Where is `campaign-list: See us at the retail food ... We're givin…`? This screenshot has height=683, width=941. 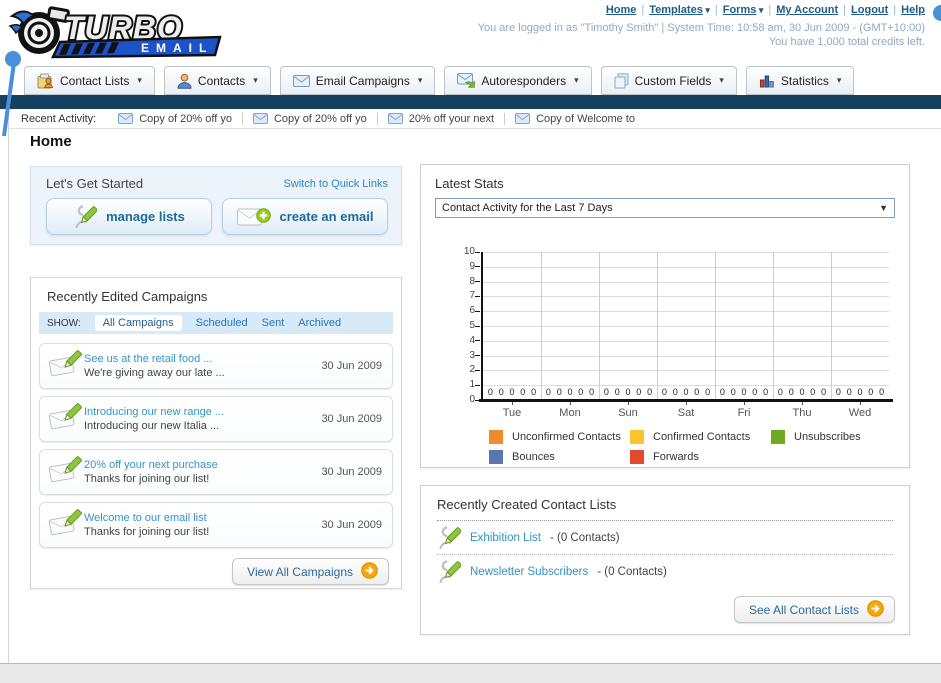
campaign-list: See us at the retail food ... We're givin… is located at coordinates (216, 445).